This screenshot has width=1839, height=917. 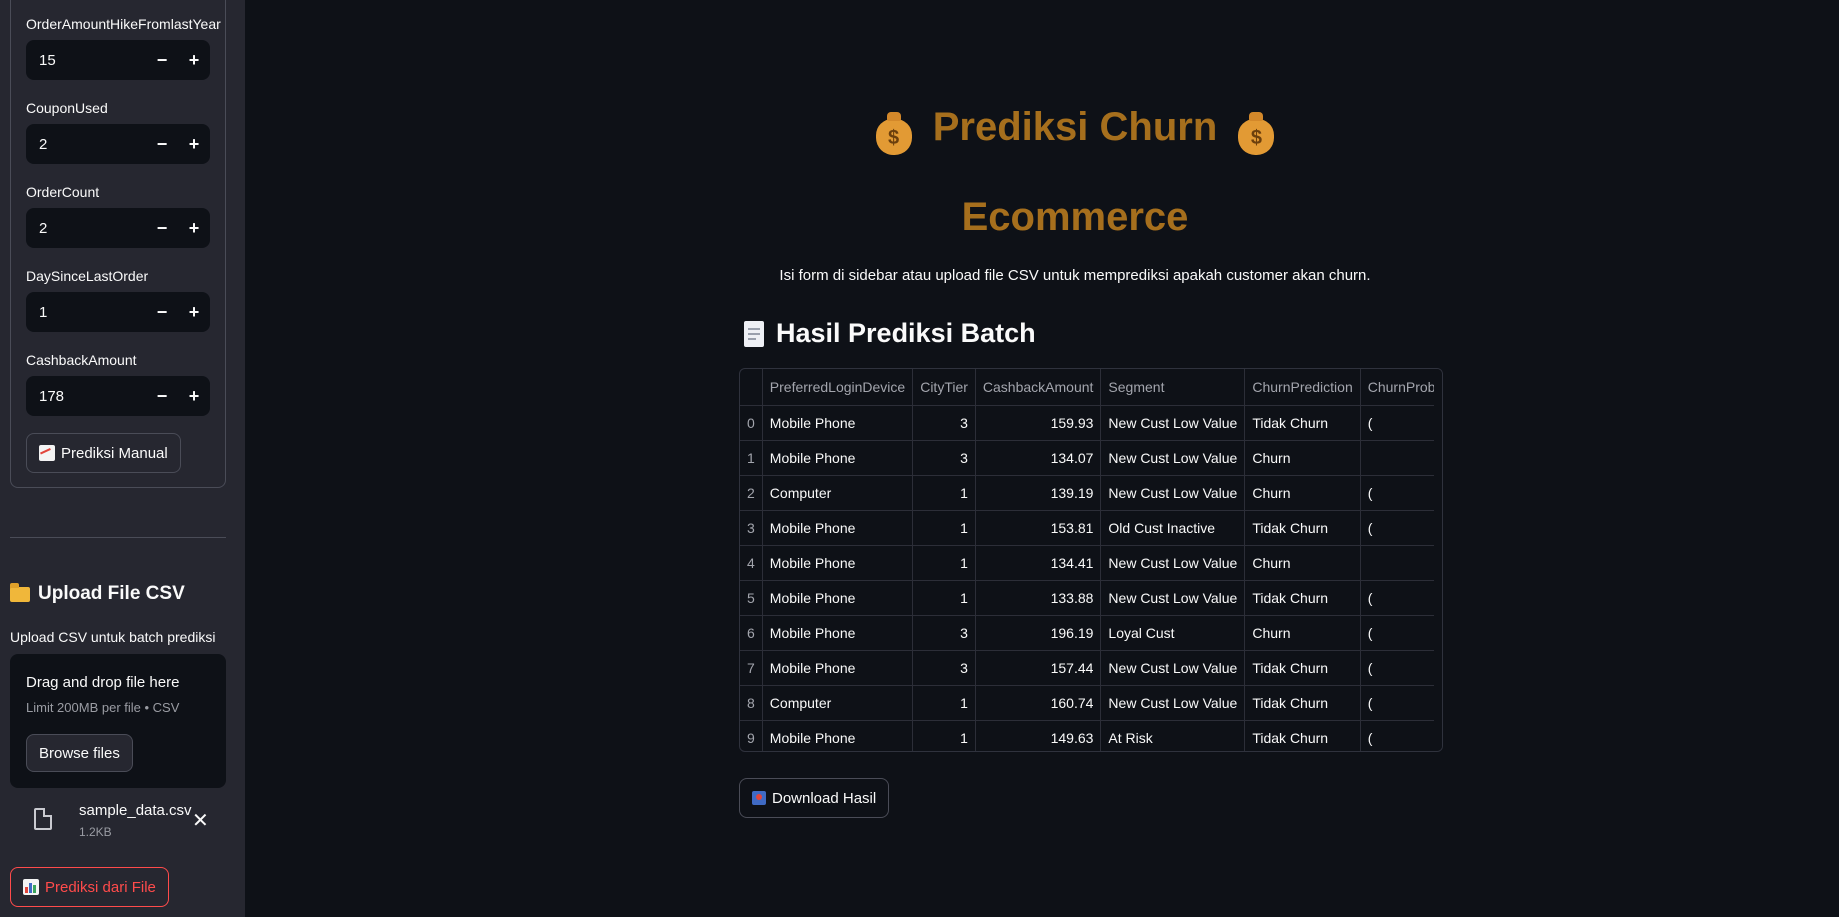 I want to click on table-cell: Computer, so click(x=838, y=493).